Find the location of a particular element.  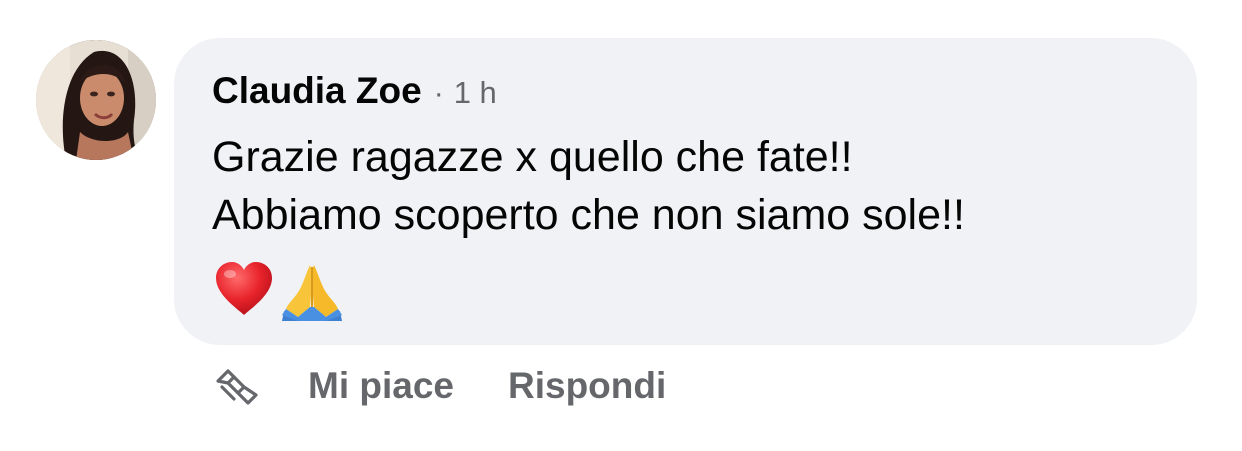

comment-line-2: Abbiamo scoperto che non siamo sole!! is located at coordinates (588, 215).